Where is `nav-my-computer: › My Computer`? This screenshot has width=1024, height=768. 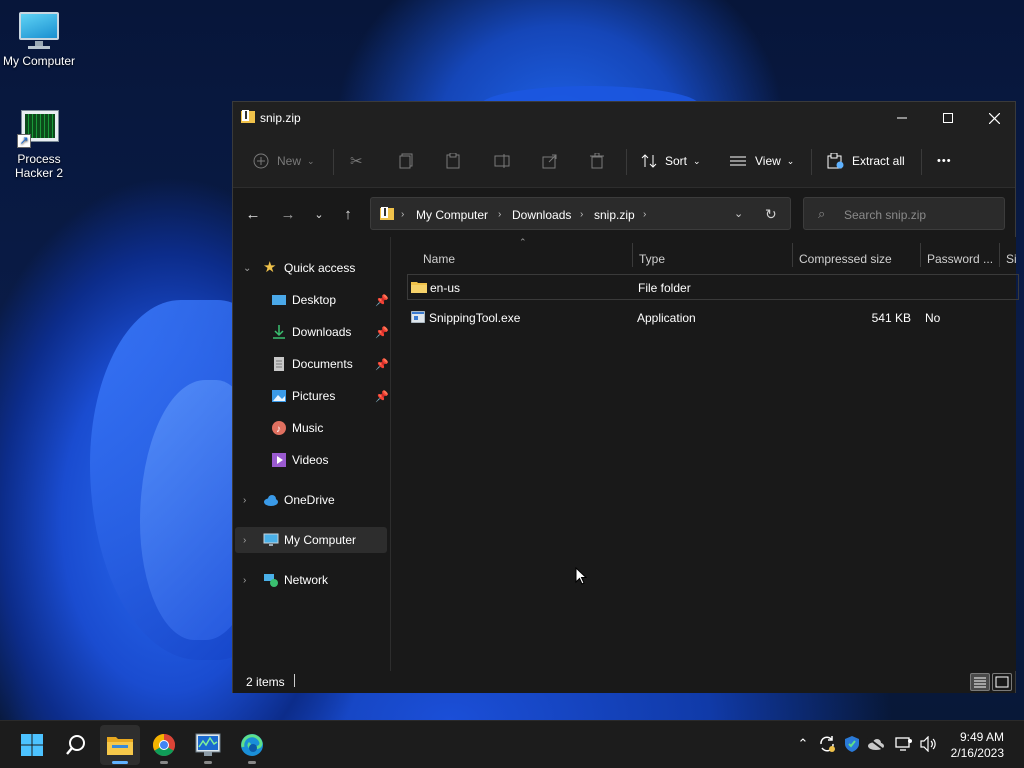
nav-my-computer: › My Computer is located at coordinates (311, 540).